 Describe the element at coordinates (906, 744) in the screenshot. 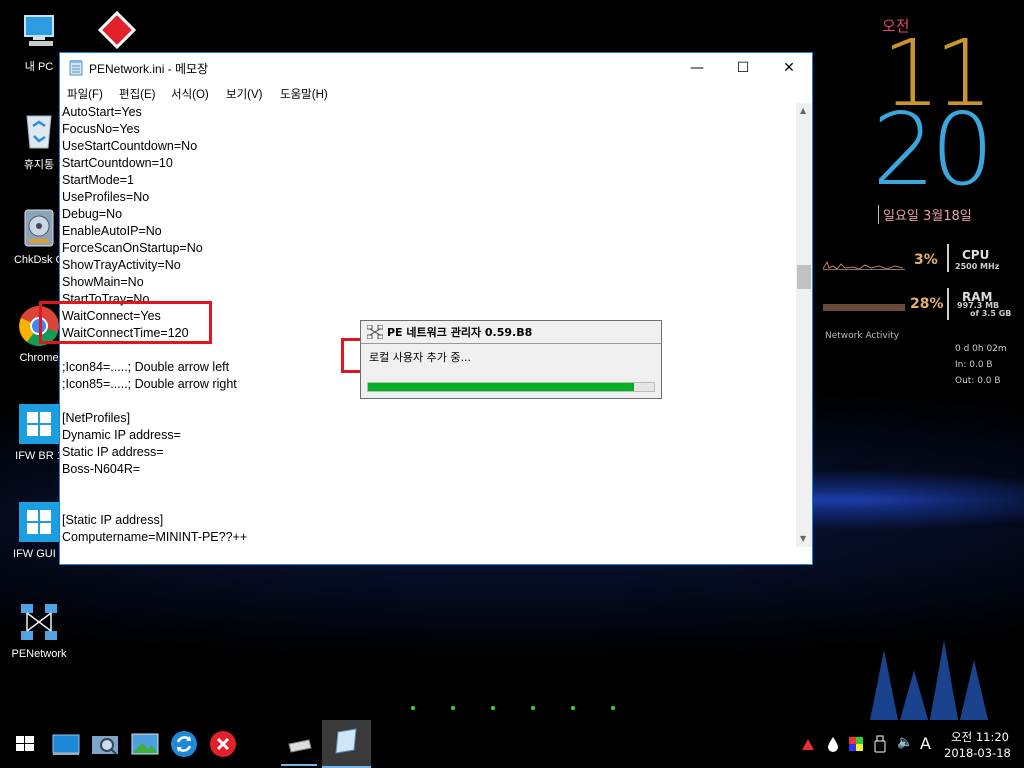

I see `volume-icon: 🔈` at that location.